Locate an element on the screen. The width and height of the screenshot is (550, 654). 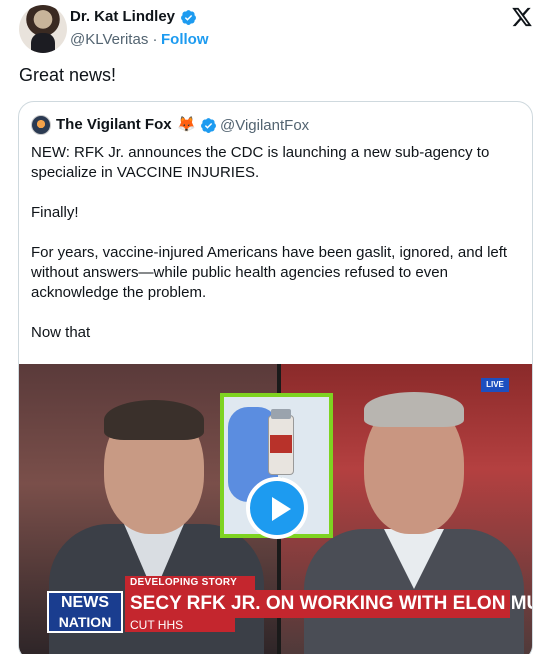
follow-button: Follow is located at coordinates (185, 39).